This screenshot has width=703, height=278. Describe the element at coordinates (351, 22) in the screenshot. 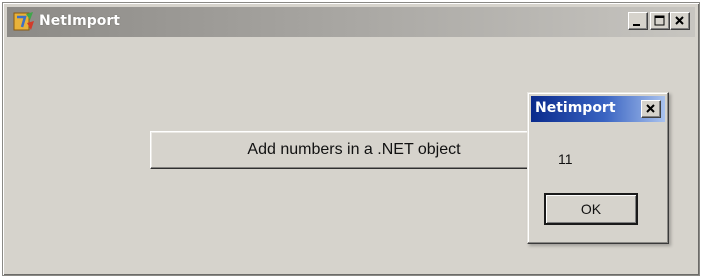

I see `main-titlebar: NetImport` at that location.